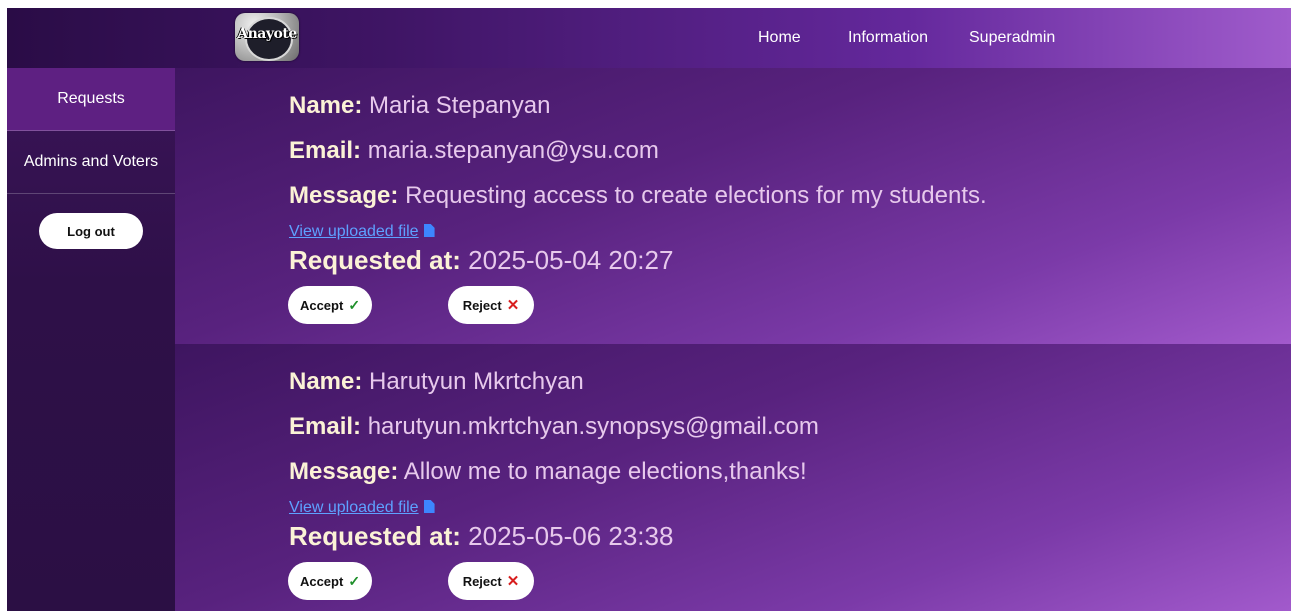  Describe the element at coordinates (513, 150) in the screenshot. I see `email-value: maria.stepanyan@ysu.com` at that location.